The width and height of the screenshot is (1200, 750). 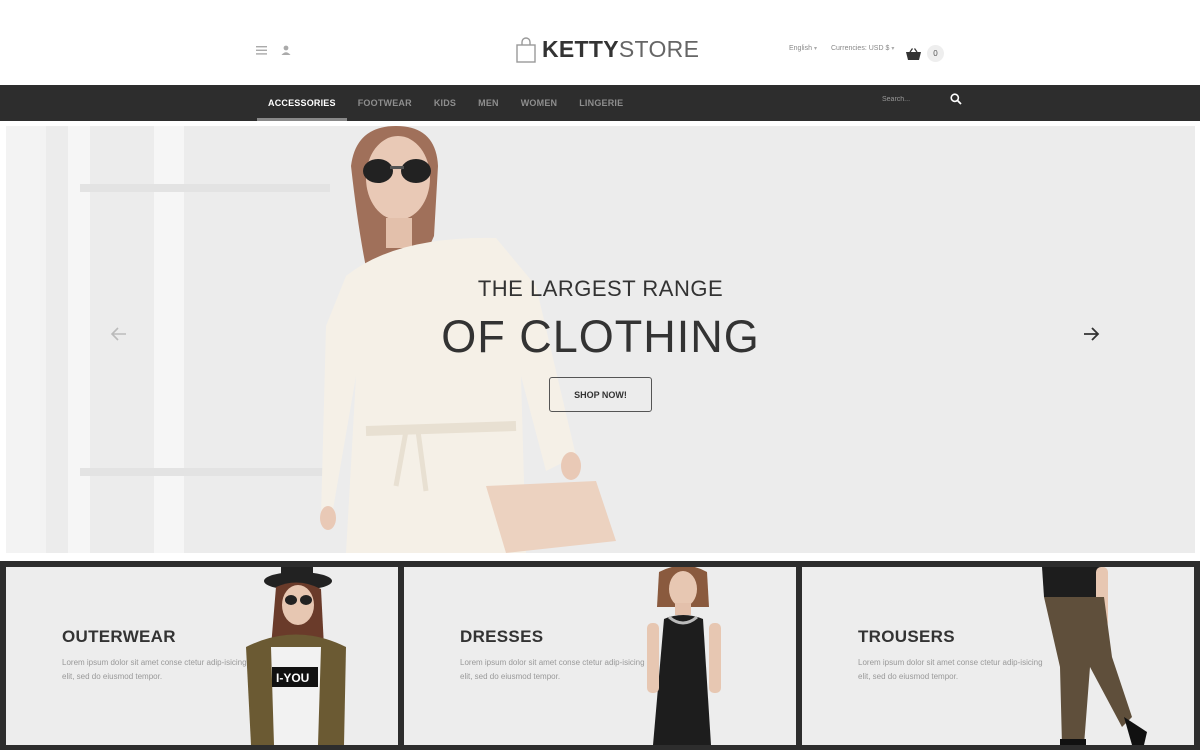 What do you see at coordinates (600, 394) in the screenshot?
I see `shop-now-button: SHOP NOW!` at bounding box center [600, 394].